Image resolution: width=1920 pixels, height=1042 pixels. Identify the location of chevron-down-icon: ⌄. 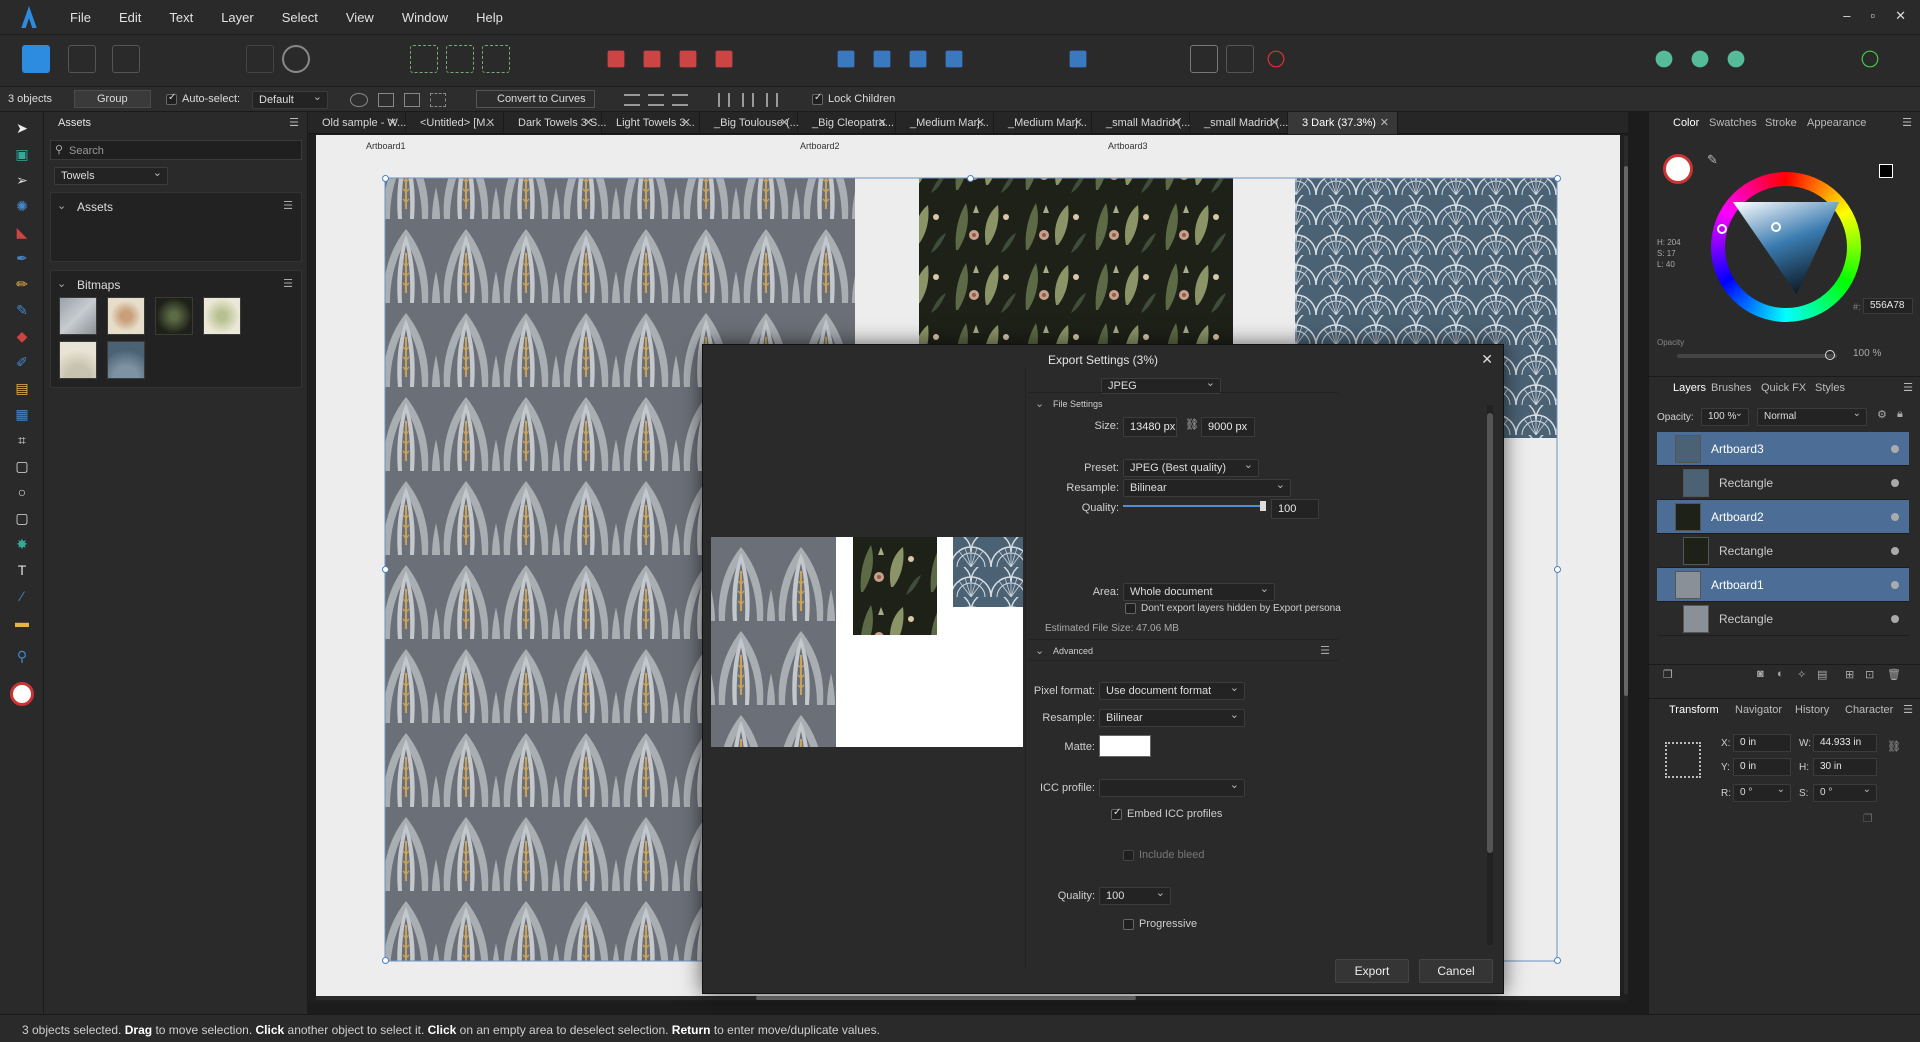
(61, 283).